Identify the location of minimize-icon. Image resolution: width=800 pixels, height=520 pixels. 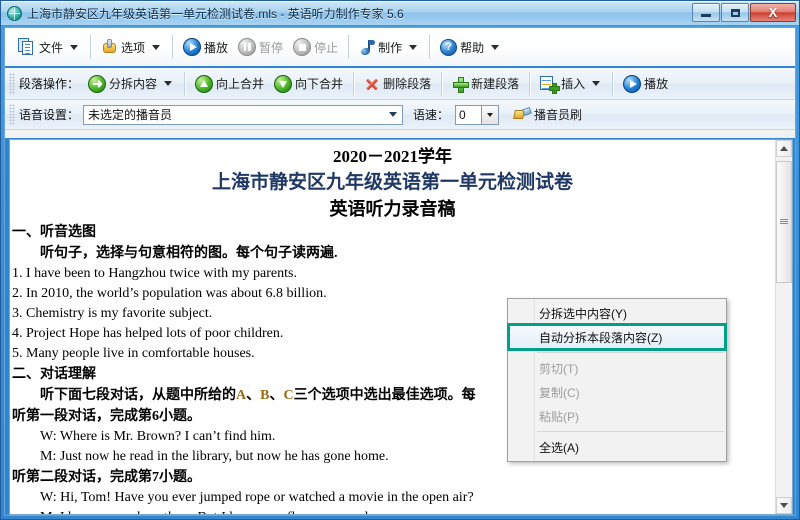
(706, 15).